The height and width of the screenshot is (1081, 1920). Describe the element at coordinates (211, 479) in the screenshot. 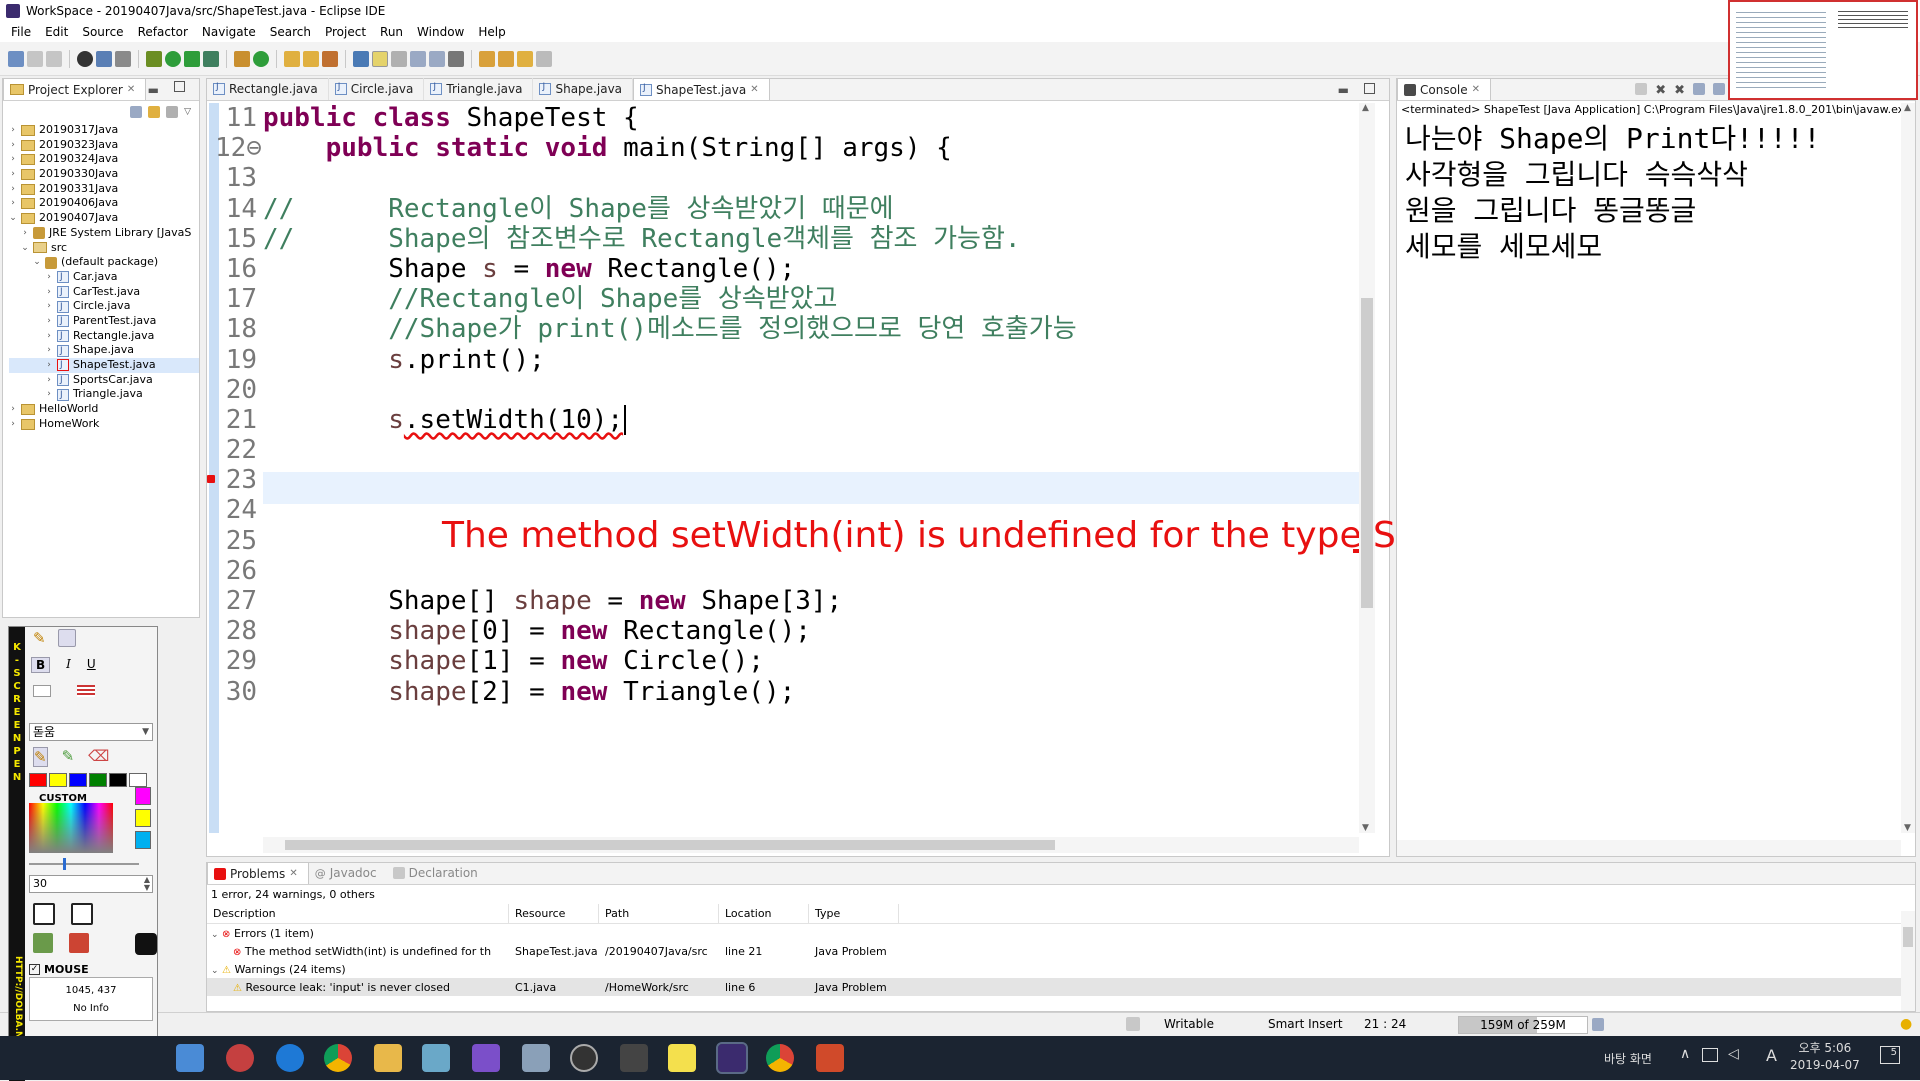

I see `error-marker-icon` at that location.